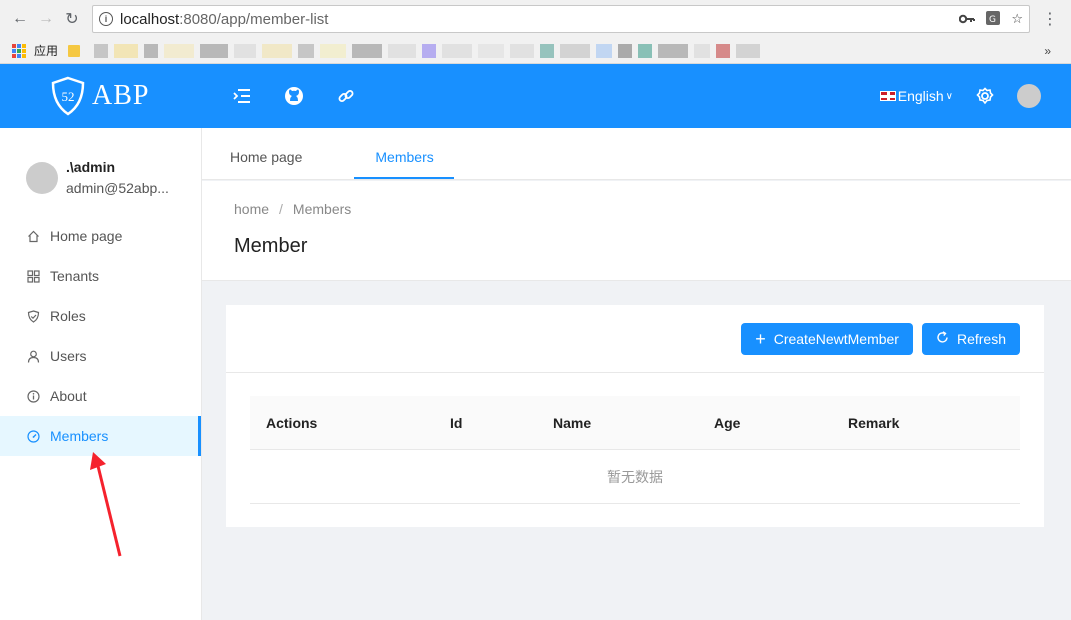 This screenshot has width=1071, height=620. I want to click on page-header: home / Members Member, so click(636, 231).